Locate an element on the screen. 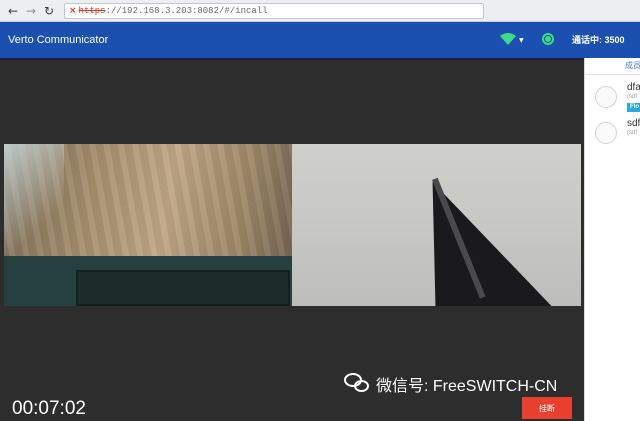  watermark-text: 微信号: FreeSWITCH-CN is located at coordinates (467, 386).